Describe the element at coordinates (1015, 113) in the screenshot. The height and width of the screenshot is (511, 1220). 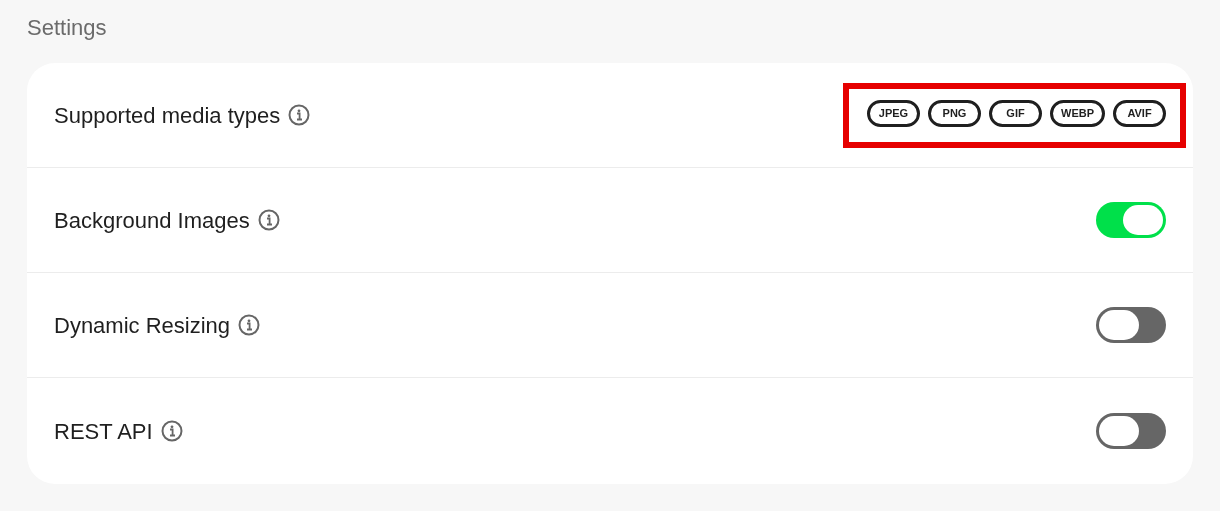
I see `media-type-chip: GIF` at that location.